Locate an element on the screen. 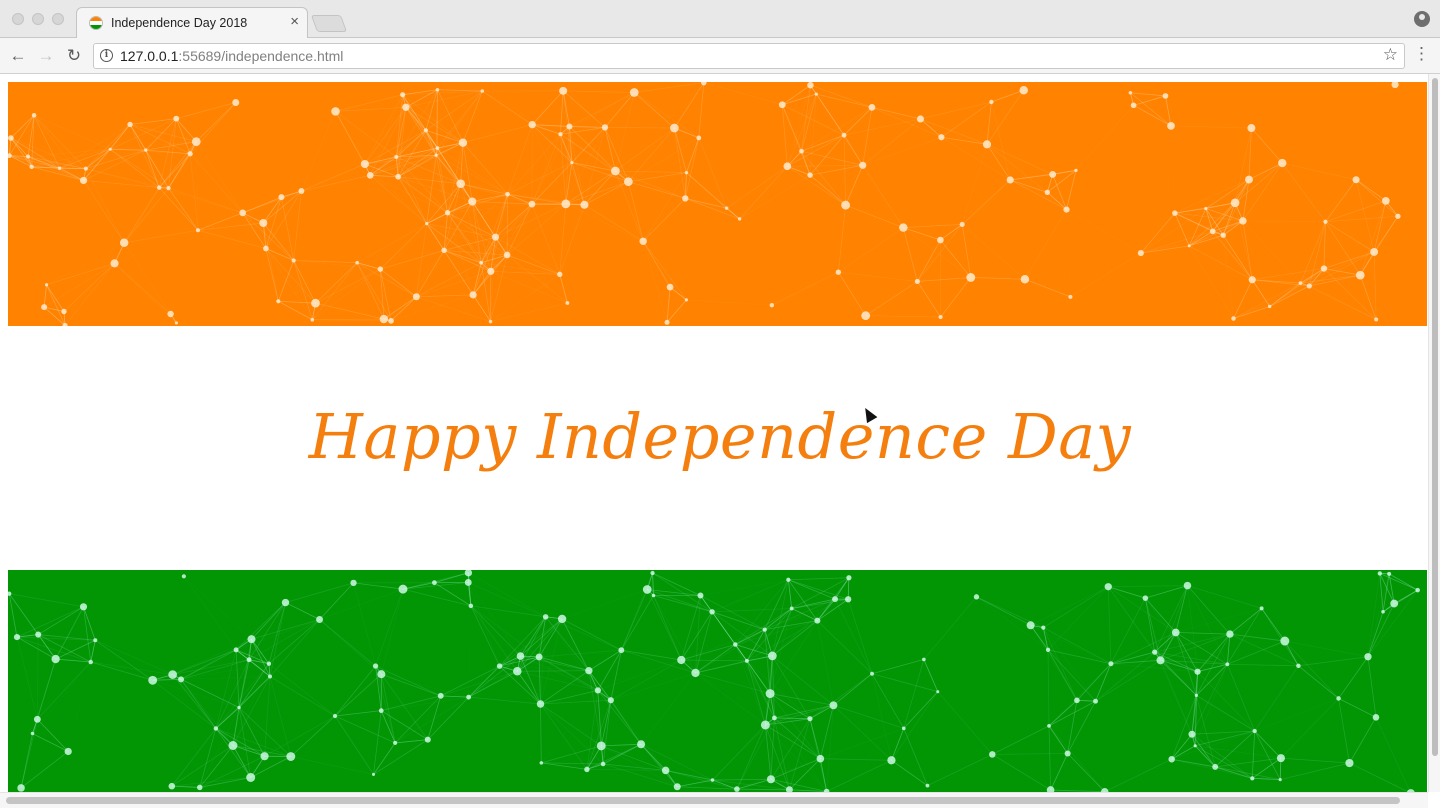  vertical-scrollbar is located at coordinates (1434, 433).